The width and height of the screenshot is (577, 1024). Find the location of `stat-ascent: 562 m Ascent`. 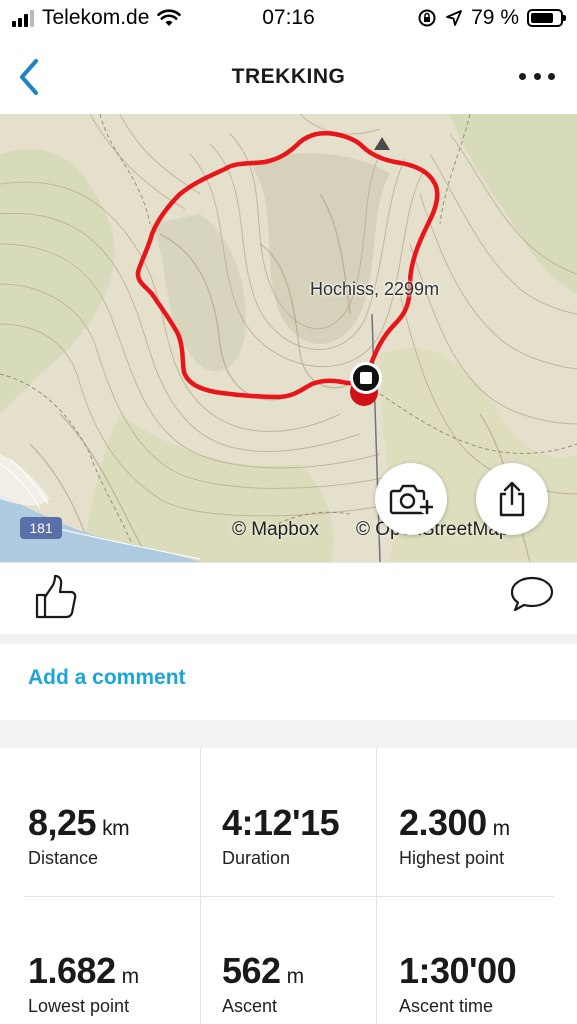

stat-ascent: 562 m Ascent is located at coordinates (310, 960).